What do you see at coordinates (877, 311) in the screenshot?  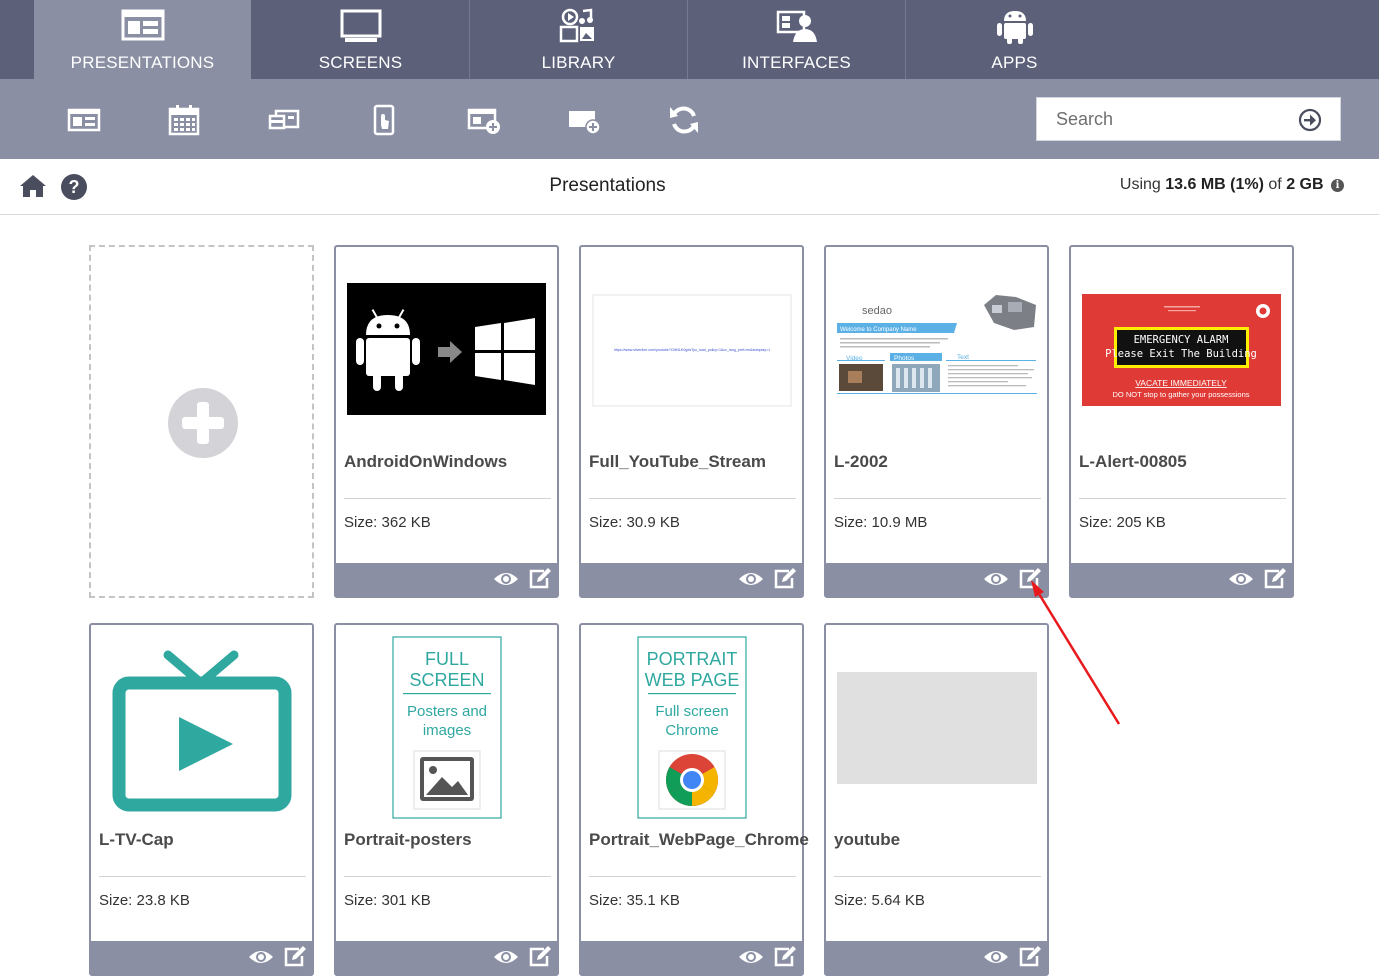 I see `l2002-logo: sedao` at bounding box center [877, 311].